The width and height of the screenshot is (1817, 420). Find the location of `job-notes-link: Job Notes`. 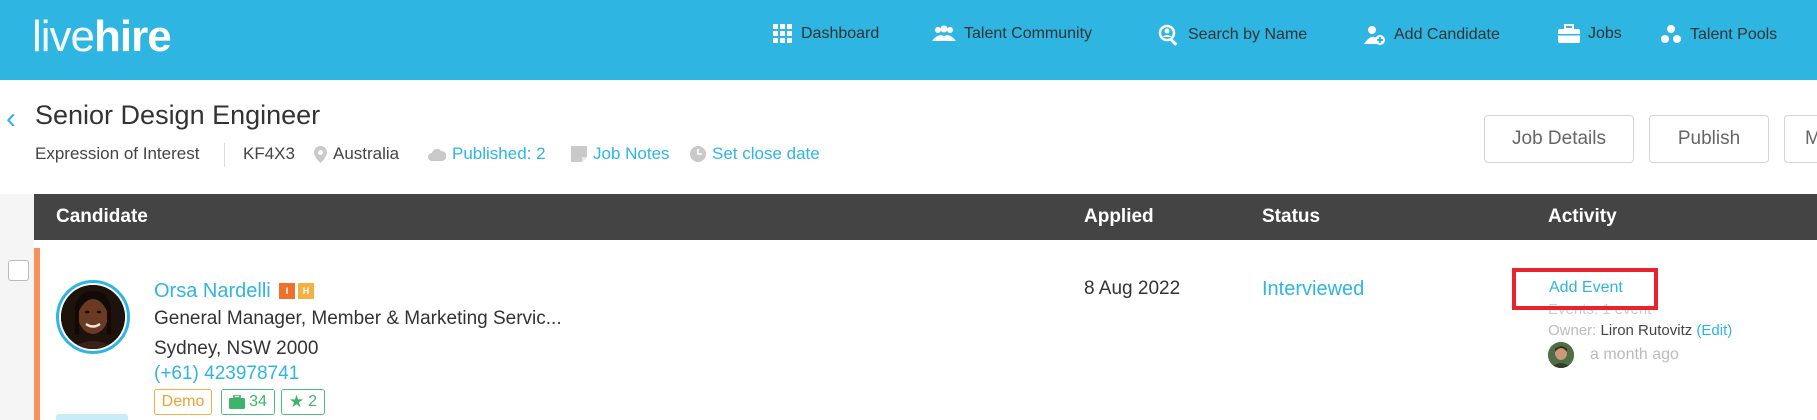

job-notes-link: Job Notes is located at coordinates (620, 154).